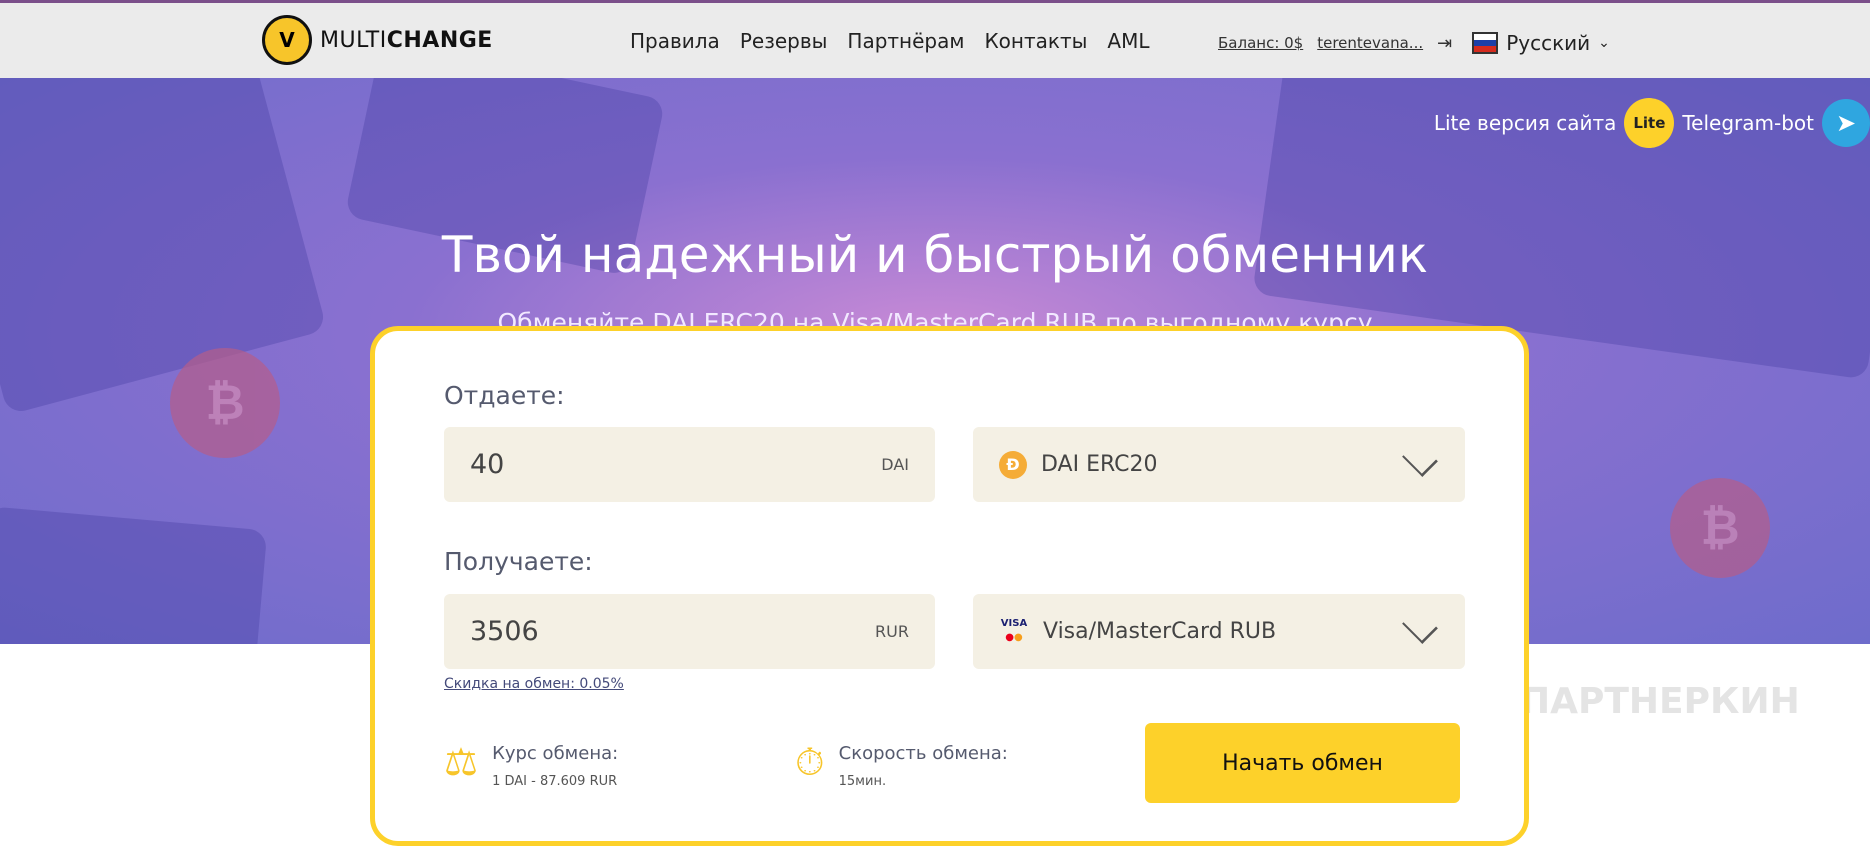  I want to click on language-label: Русский, so click(1548, 43).